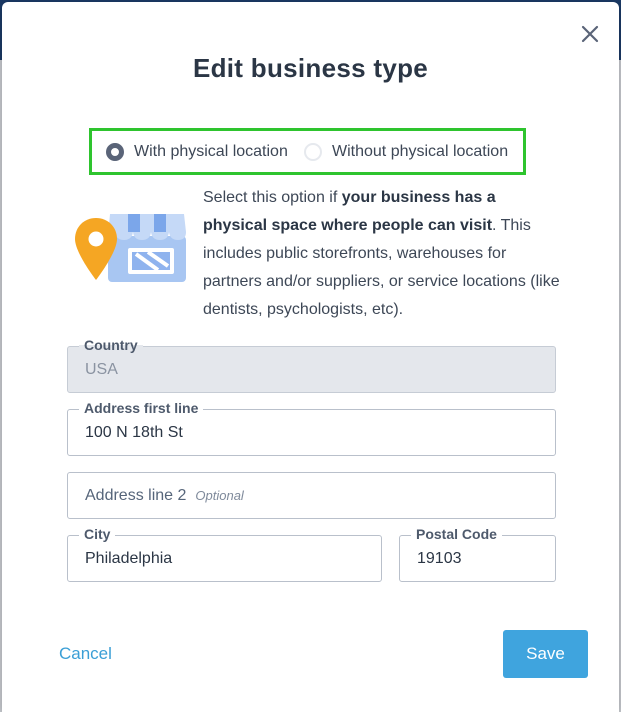  What do you see at coordinates (420, 151) in the screenshot?
I see `radio-label-without-physical-location: Without physical location` at bounding box center [420, 151].